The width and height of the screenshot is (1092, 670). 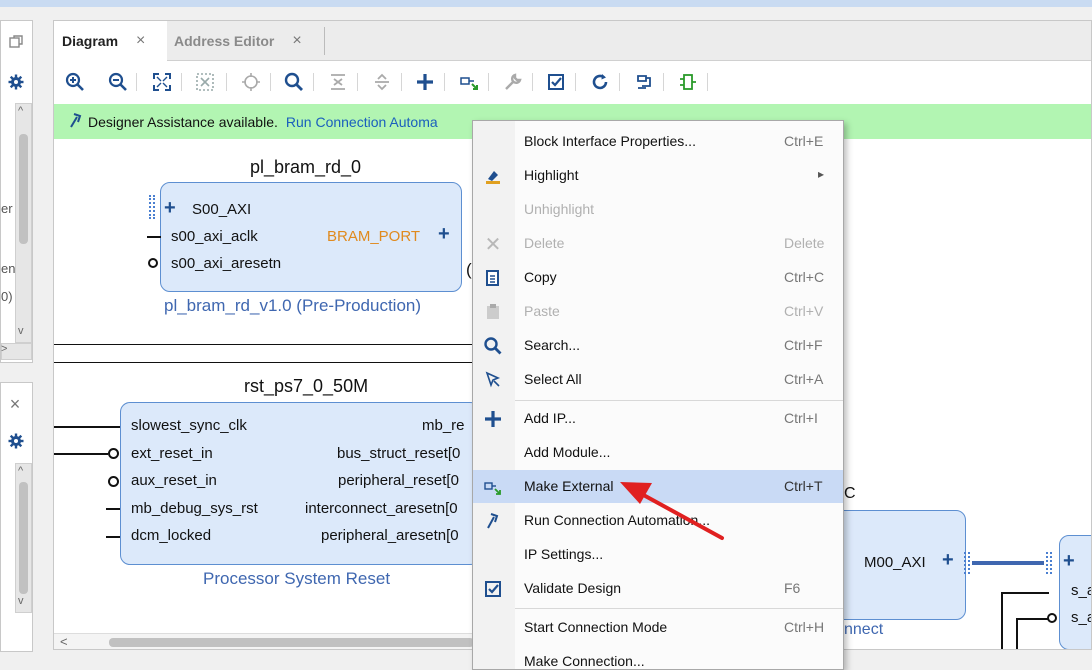 What do you see at coordinates (493, 176) in the screenshot?
I see `highlight-icon` at bounding box center [493, 176].